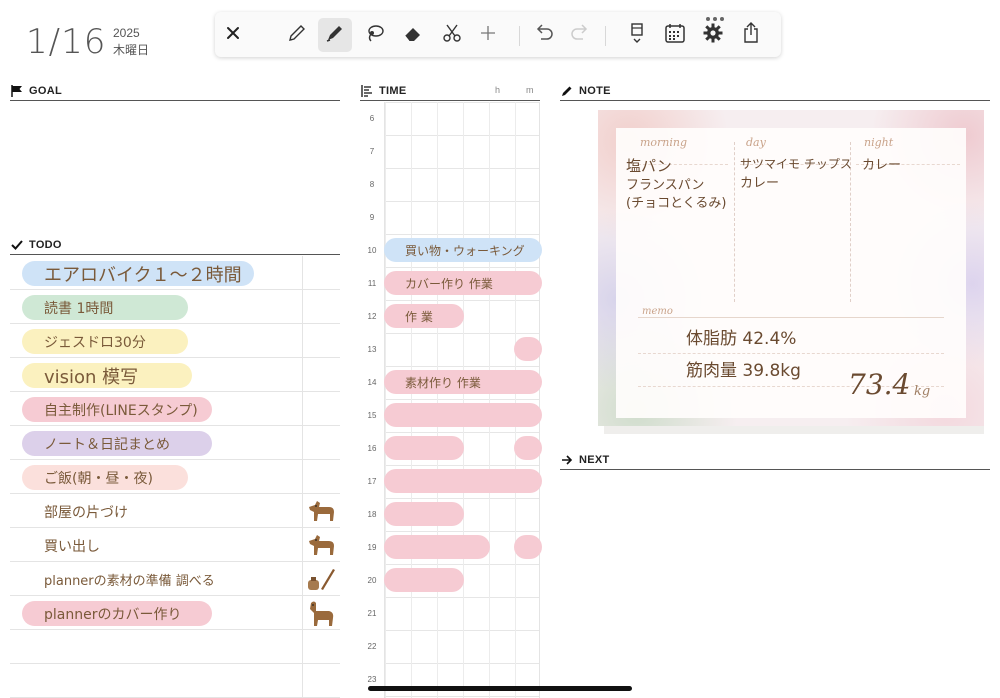 This screenshot has height=698, width=1000. What do you see at coordinates (175, 245) in the screenshot?
I see `todo-header: TODO` at bounding box center [175, 245].